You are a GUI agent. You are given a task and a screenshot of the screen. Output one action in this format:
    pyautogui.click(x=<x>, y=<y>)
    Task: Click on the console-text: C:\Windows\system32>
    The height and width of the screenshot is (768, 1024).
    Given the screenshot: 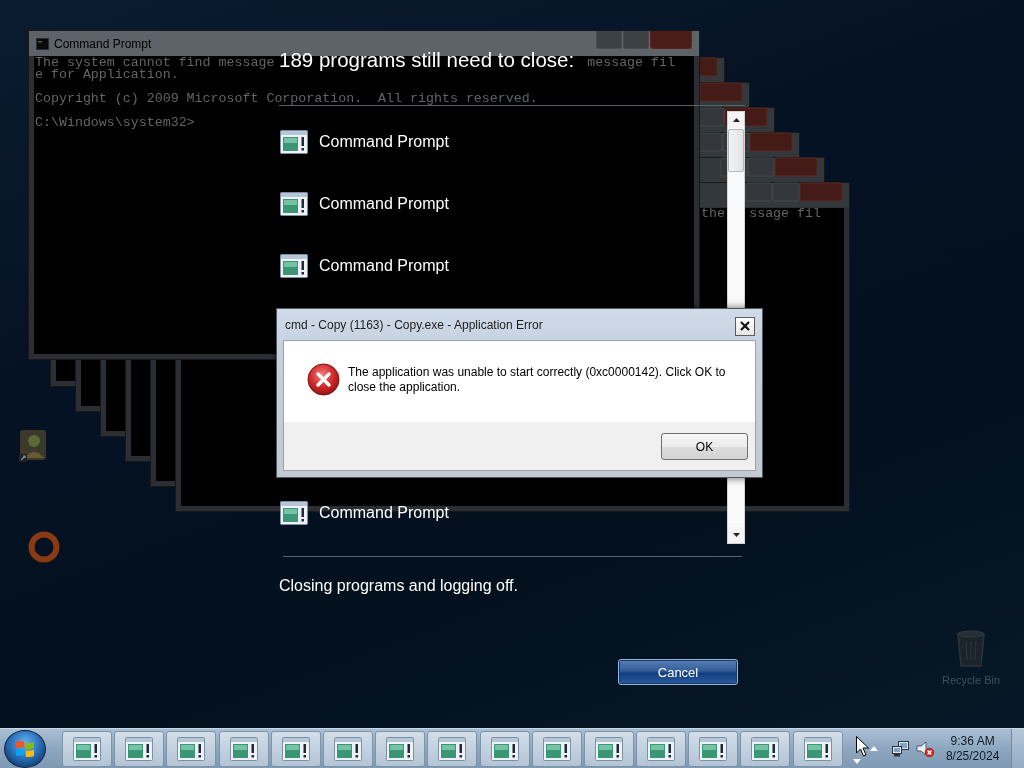 What is the action you would take?
    pyautogui.click(x=115, y=123)
    